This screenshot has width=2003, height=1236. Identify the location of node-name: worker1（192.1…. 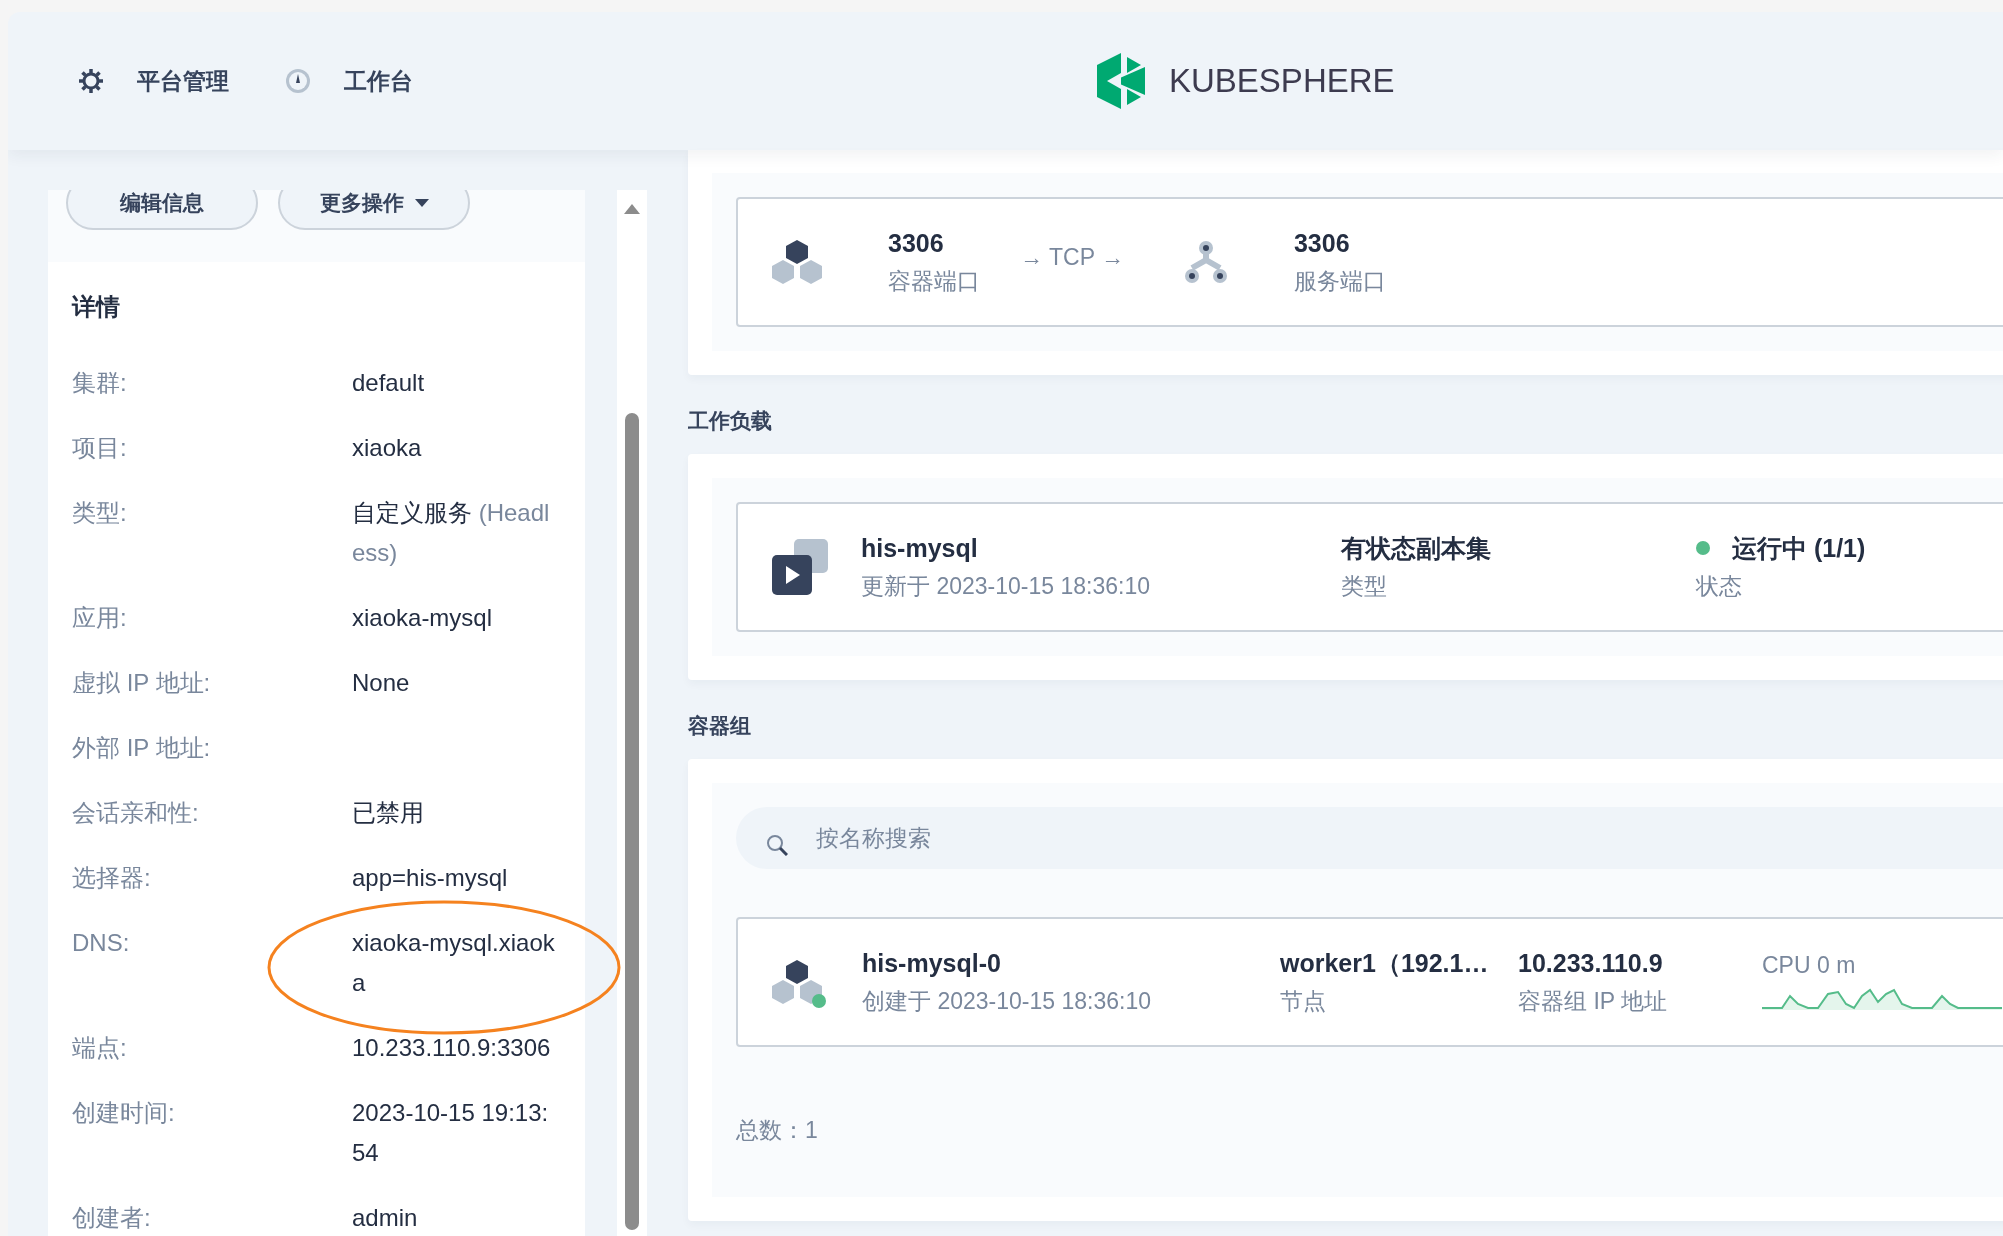
(1385, 963).